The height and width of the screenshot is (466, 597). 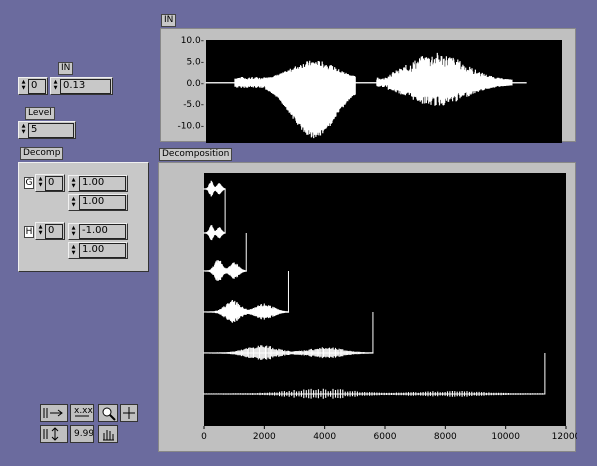 I want to click on g-value-1-field: 1.00, so click(x=102, y=183).